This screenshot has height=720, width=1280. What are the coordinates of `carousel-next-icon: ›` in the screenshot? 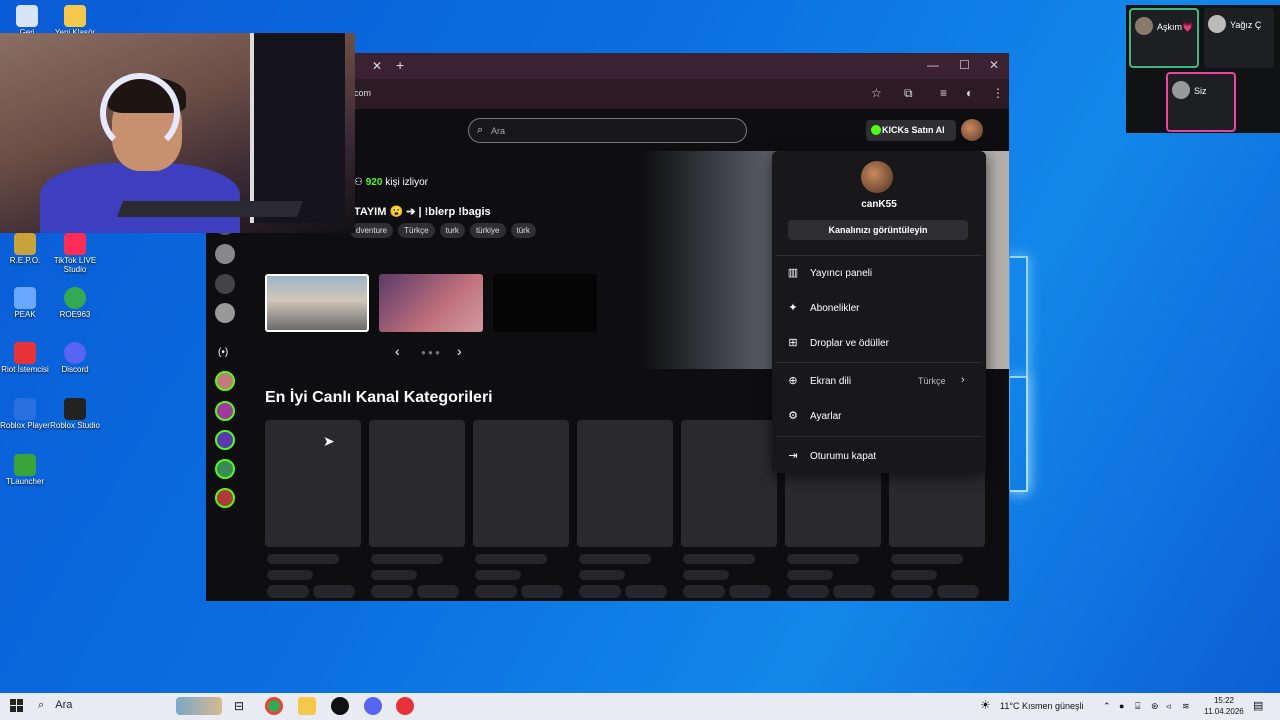 It's located at (459, 351).